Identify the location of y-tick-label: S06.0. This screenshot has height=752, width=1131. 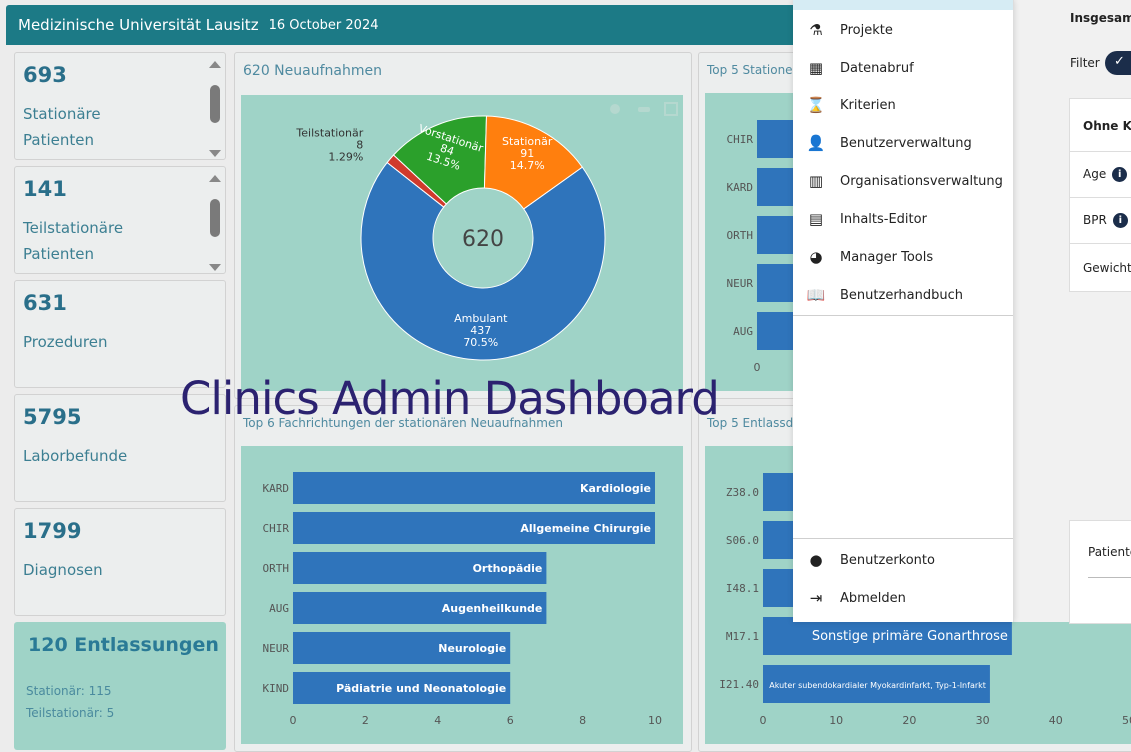
(742, 540).